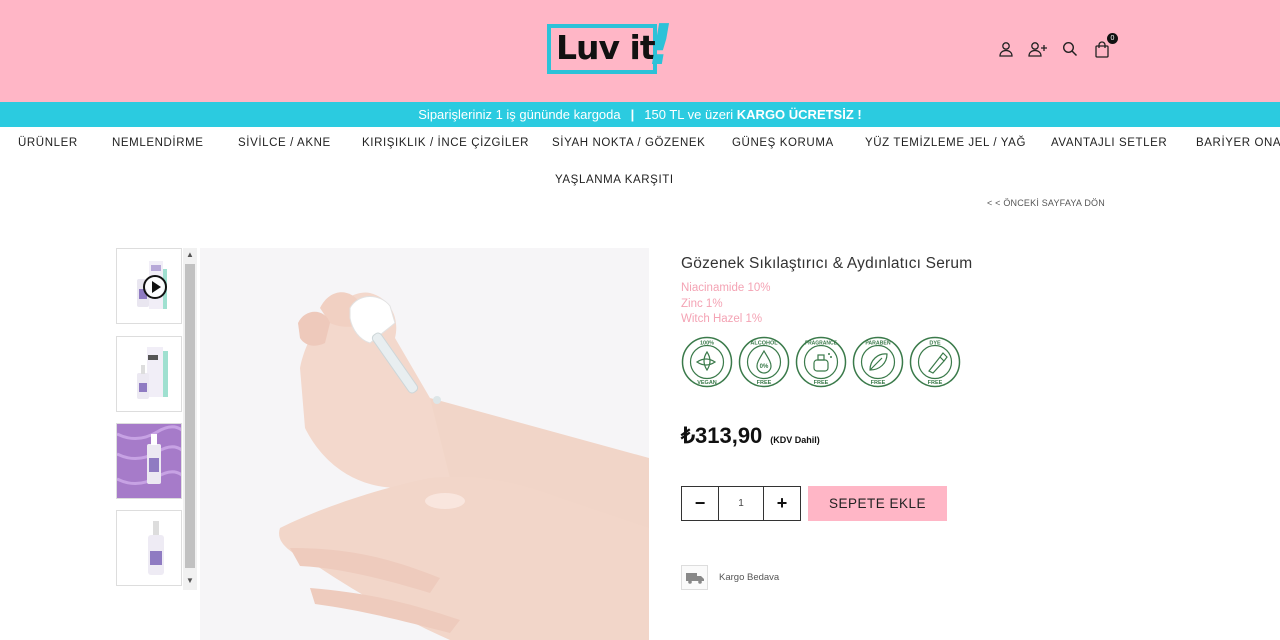  Describe the element at coordinates (190, 254) in the screenshot. I see `scroll-up-icon: ▲` at that location.